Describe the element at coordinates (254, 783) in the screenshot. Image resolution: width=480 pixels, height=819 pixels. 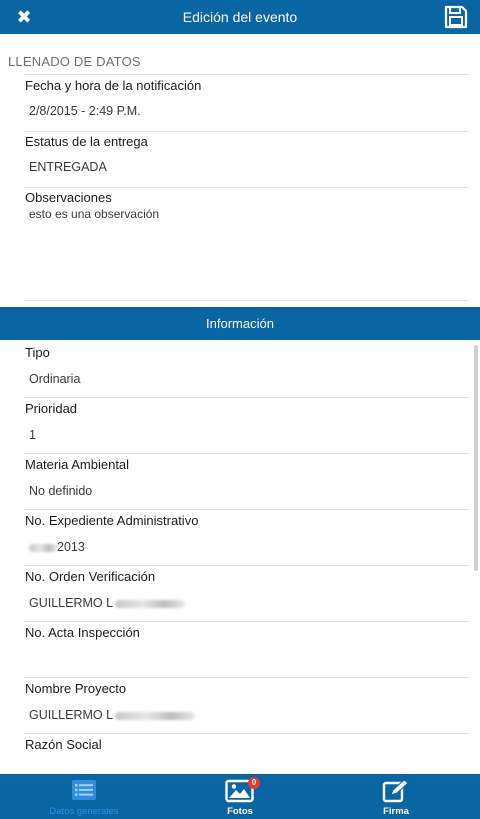
I see `notification-badge: 0` at that location.